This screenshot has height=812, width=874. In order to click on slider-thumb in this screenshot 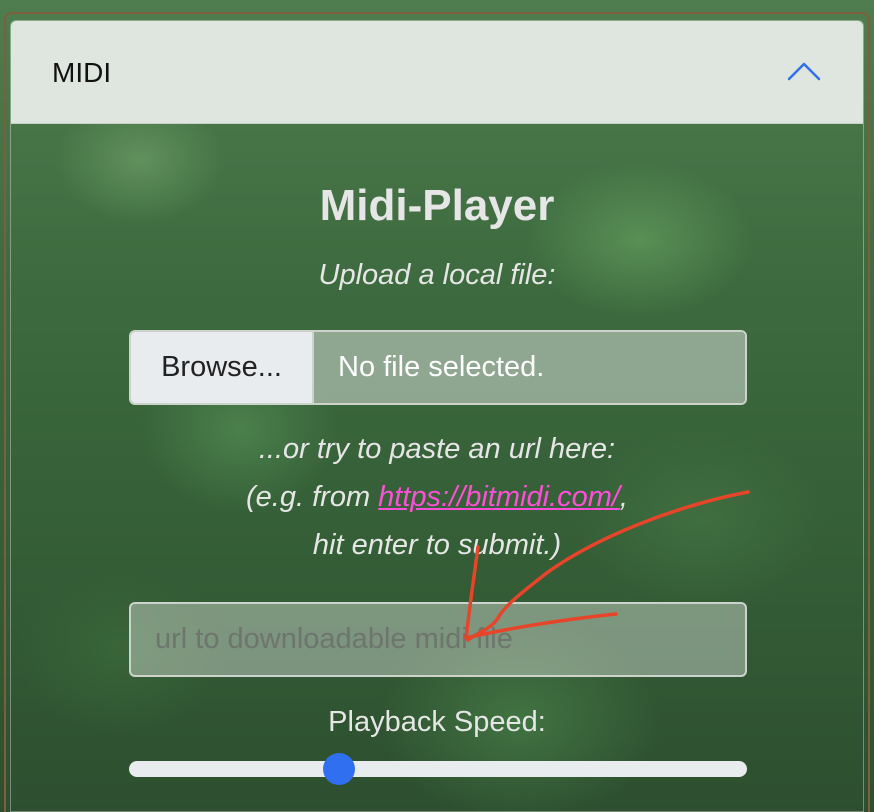, I will do `click(339, 769)`.